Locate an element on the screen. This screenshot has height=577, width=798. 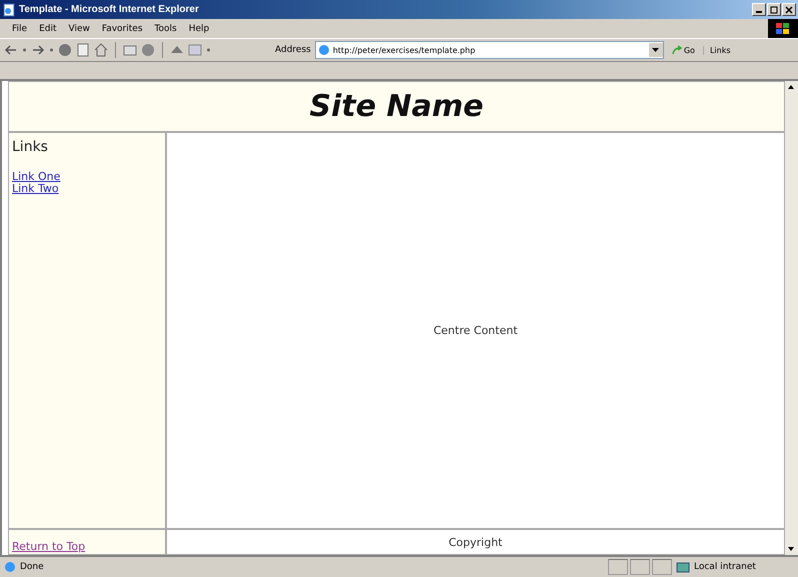
sidebar-heading: Links is located at coordinates (30, 147).